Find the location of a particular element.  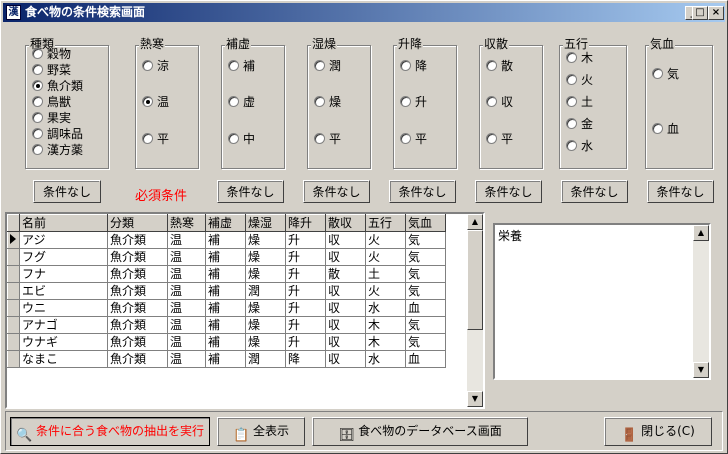

memo-scroll-down-icon: ▼ is located at coordinates (701, 370).